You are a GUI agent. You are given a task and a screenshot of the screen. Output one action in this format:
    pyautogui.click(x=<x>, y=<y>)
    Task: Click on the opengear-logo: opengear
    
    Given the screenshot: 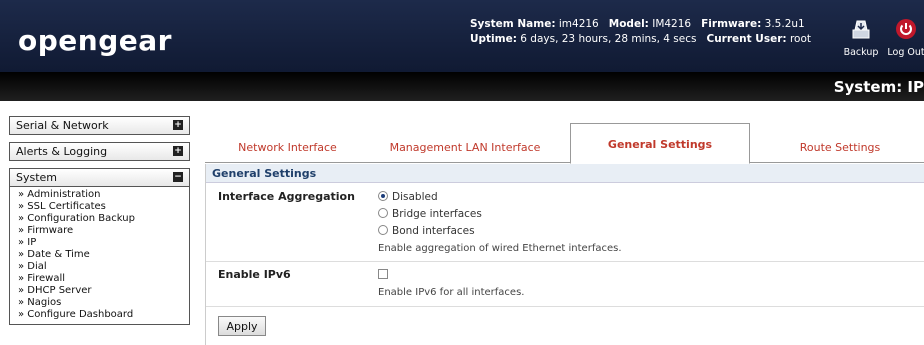 What is the action you would take?
    pyautogui.click(x=95, y=40)
    